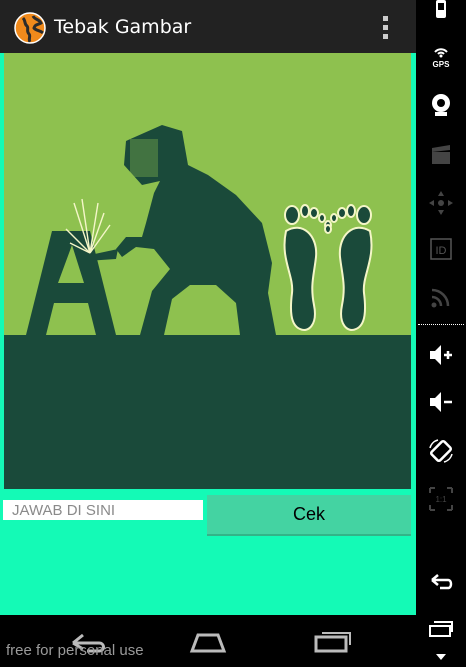 This screenshot has width=466, height=667. Describe the element at coordinates (123, 27) in the screenshot. I see `app-title: Tebak Gambar` at that location.